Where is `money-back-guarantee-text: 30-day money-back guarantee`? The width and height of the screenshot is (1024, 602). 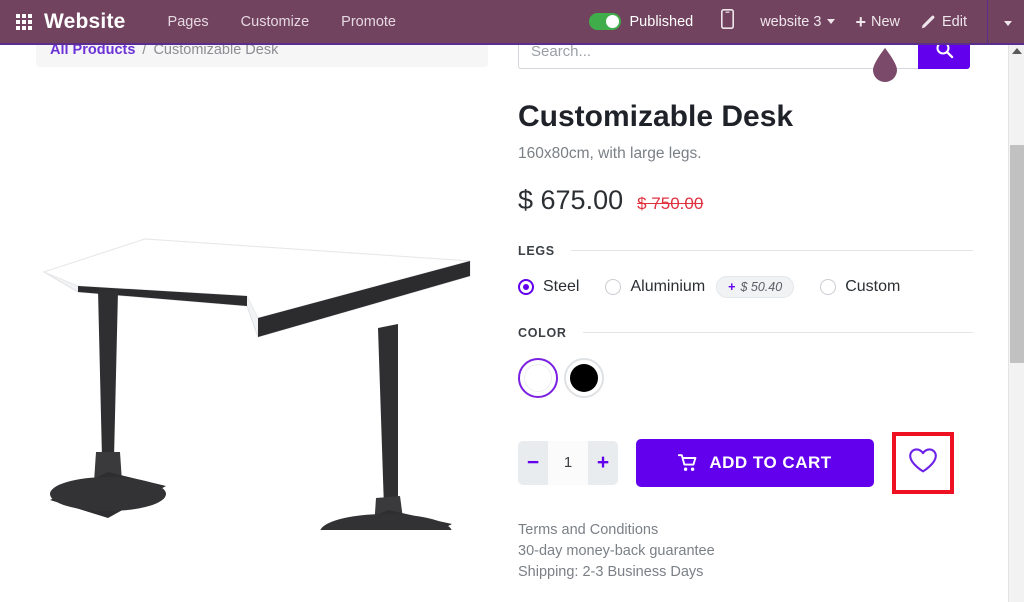 money-back-guarantee-text: 30-day money-back guarantee is located at coordinates (616, 550).